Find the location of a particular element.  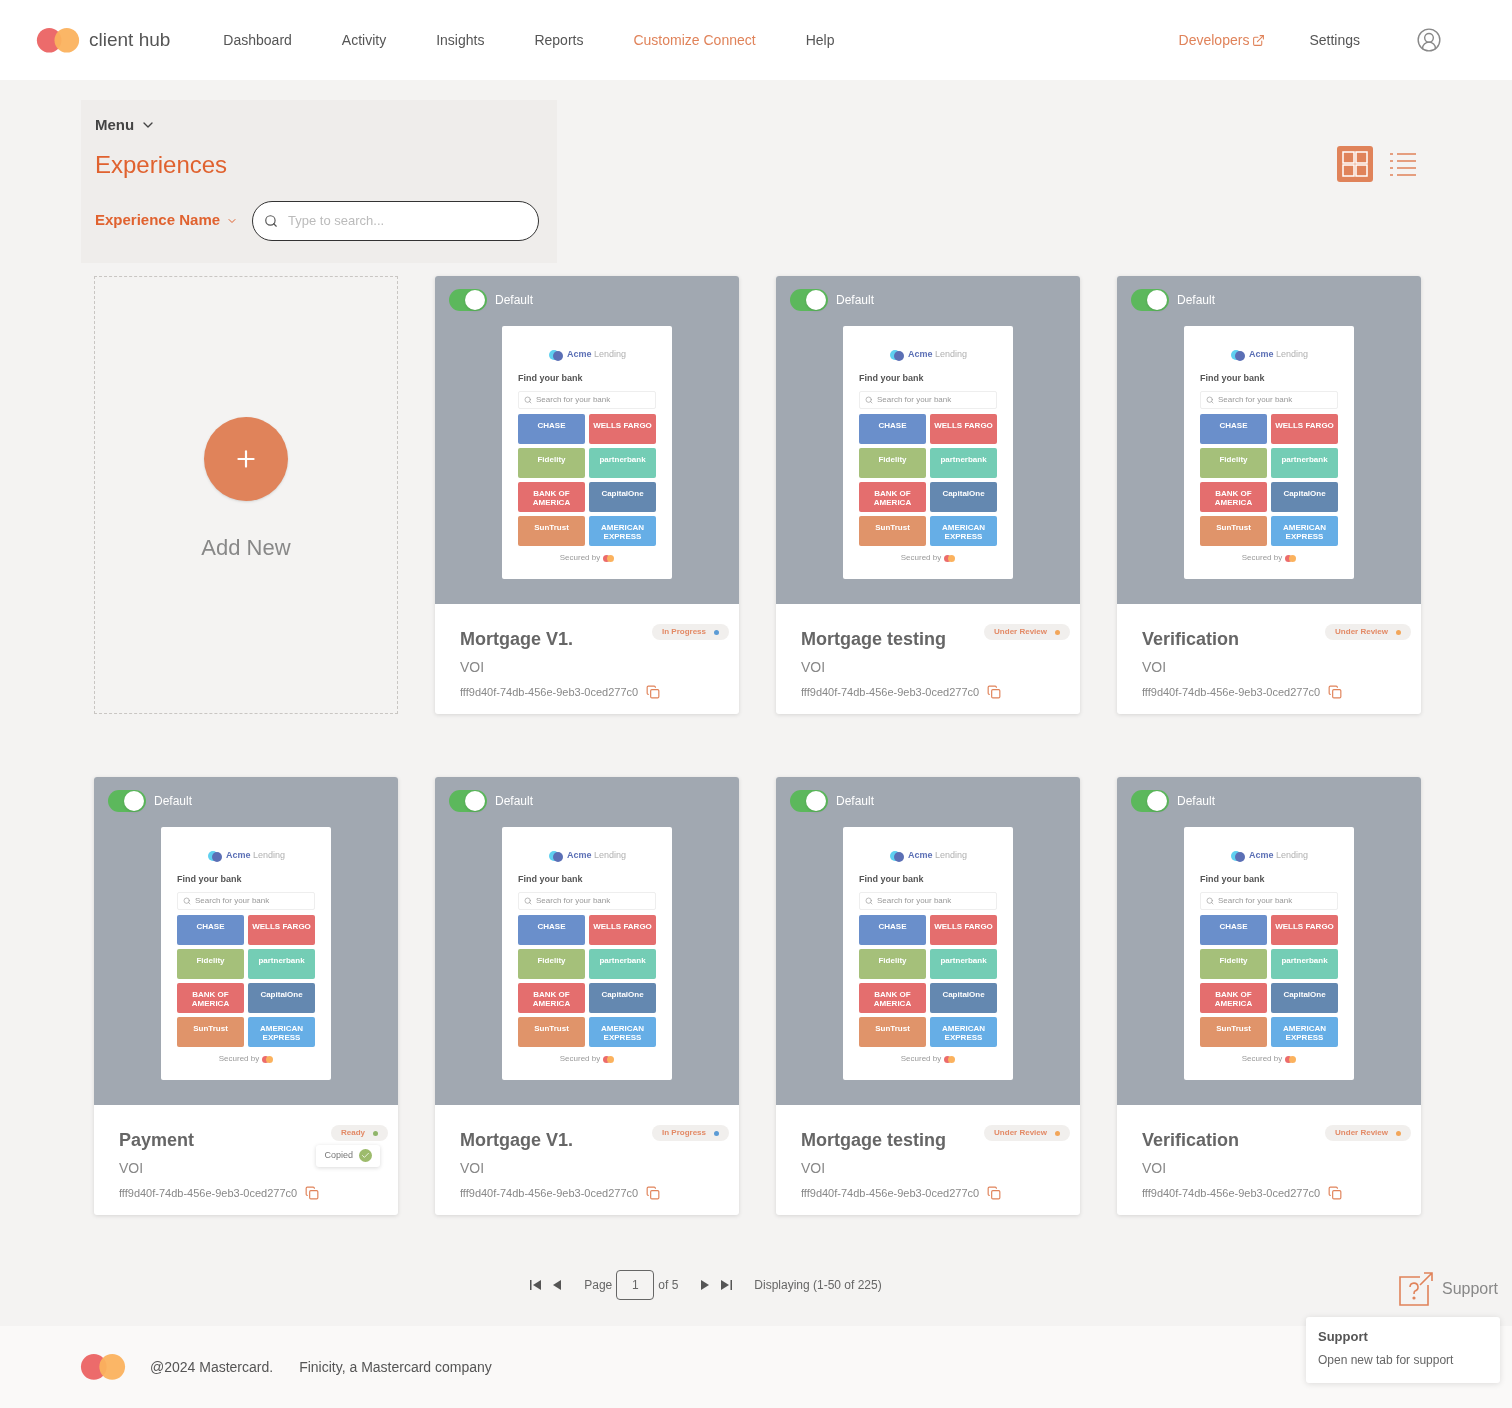

card-title: Verification is located at coordinates (1191, 1140).